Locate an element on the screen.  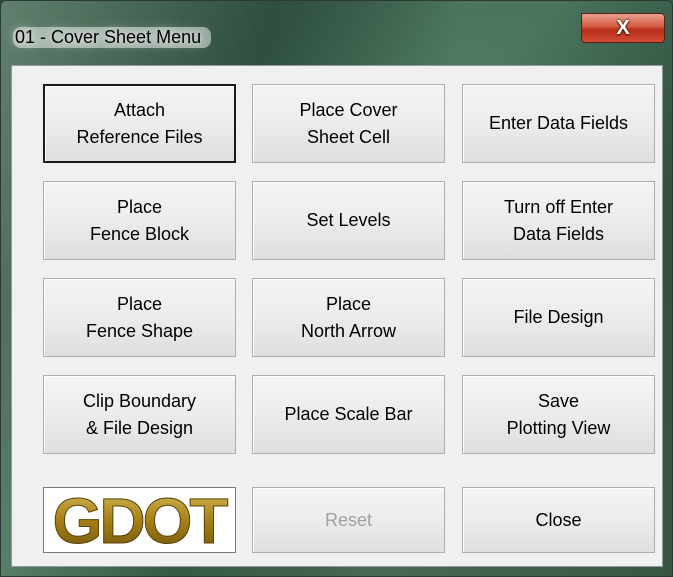
gdot-logo-image: GDOT is located at coordinates (142, 520).